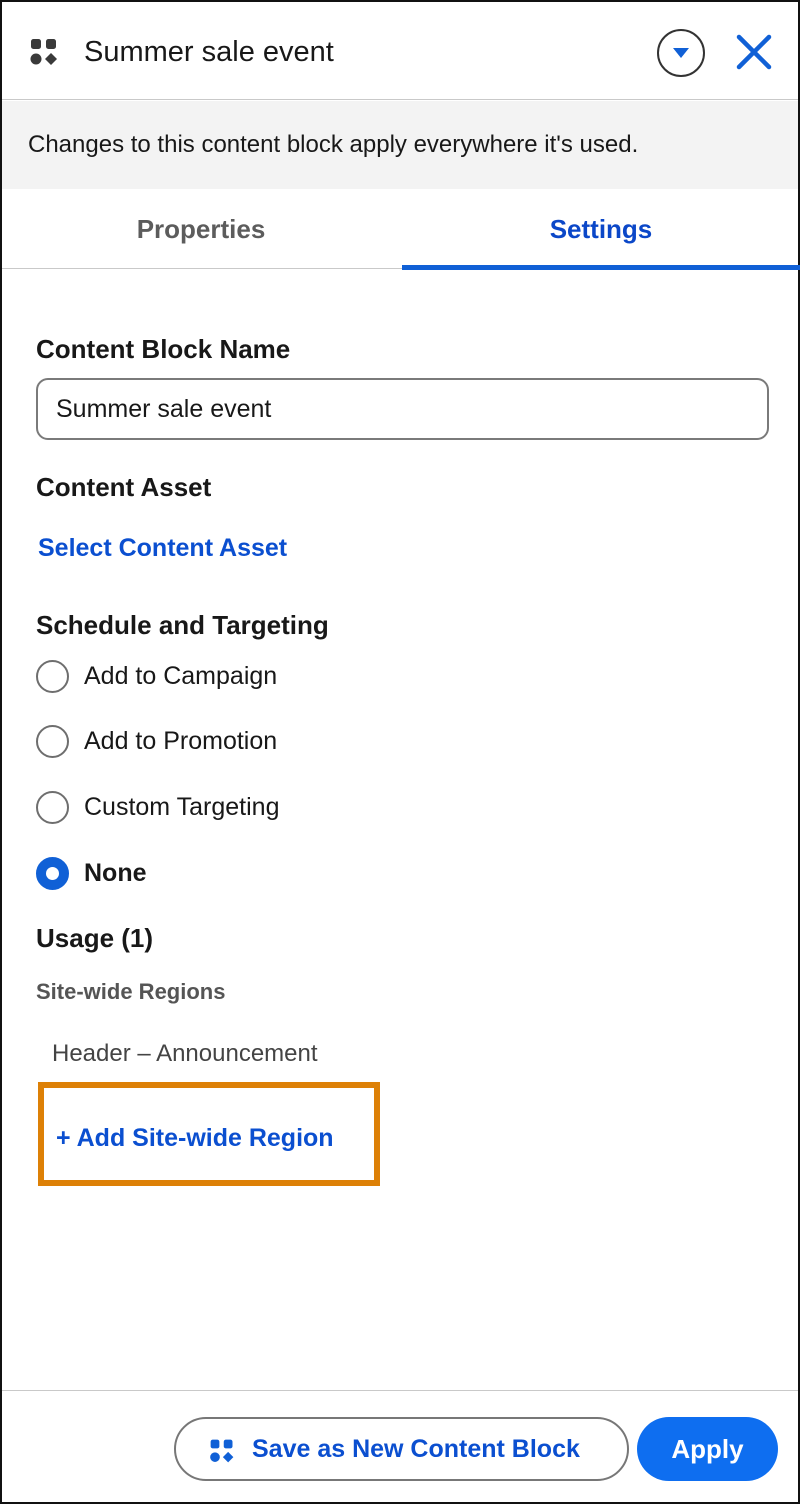 Image resolution: width=800 pixels, height=1504 pixels. I want to click on tab-settings: Settings, so click(601, 229).